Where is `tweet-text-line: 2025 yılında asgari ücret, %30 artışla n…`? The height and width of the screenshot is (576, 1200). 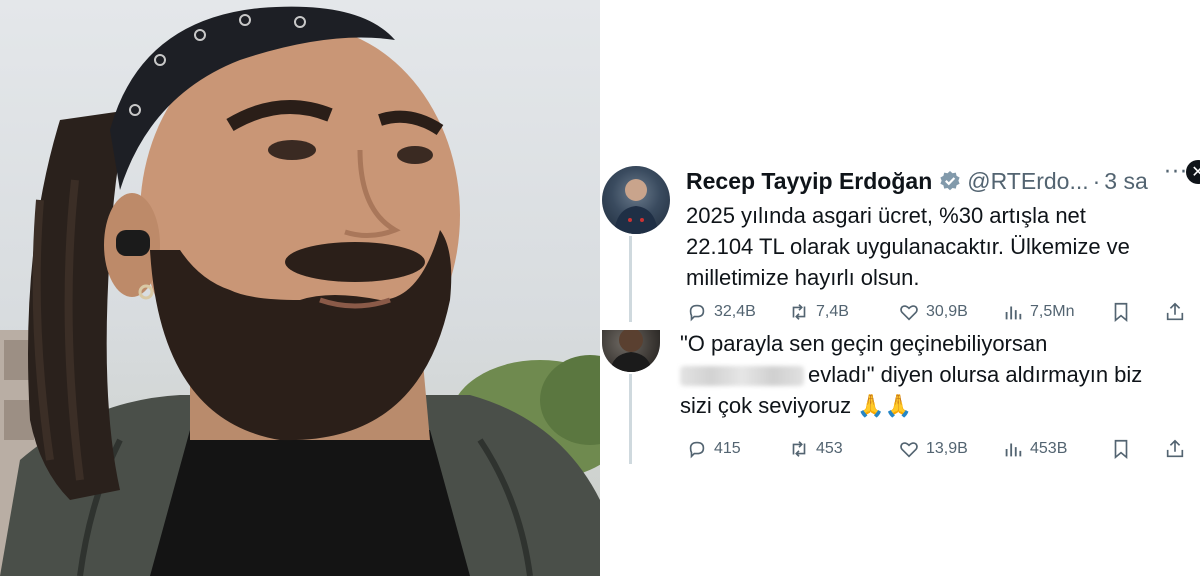 tweet-text-line: 2025 yılında asgari ücret, %30 artışla n… is located at coordinates (886, 215).